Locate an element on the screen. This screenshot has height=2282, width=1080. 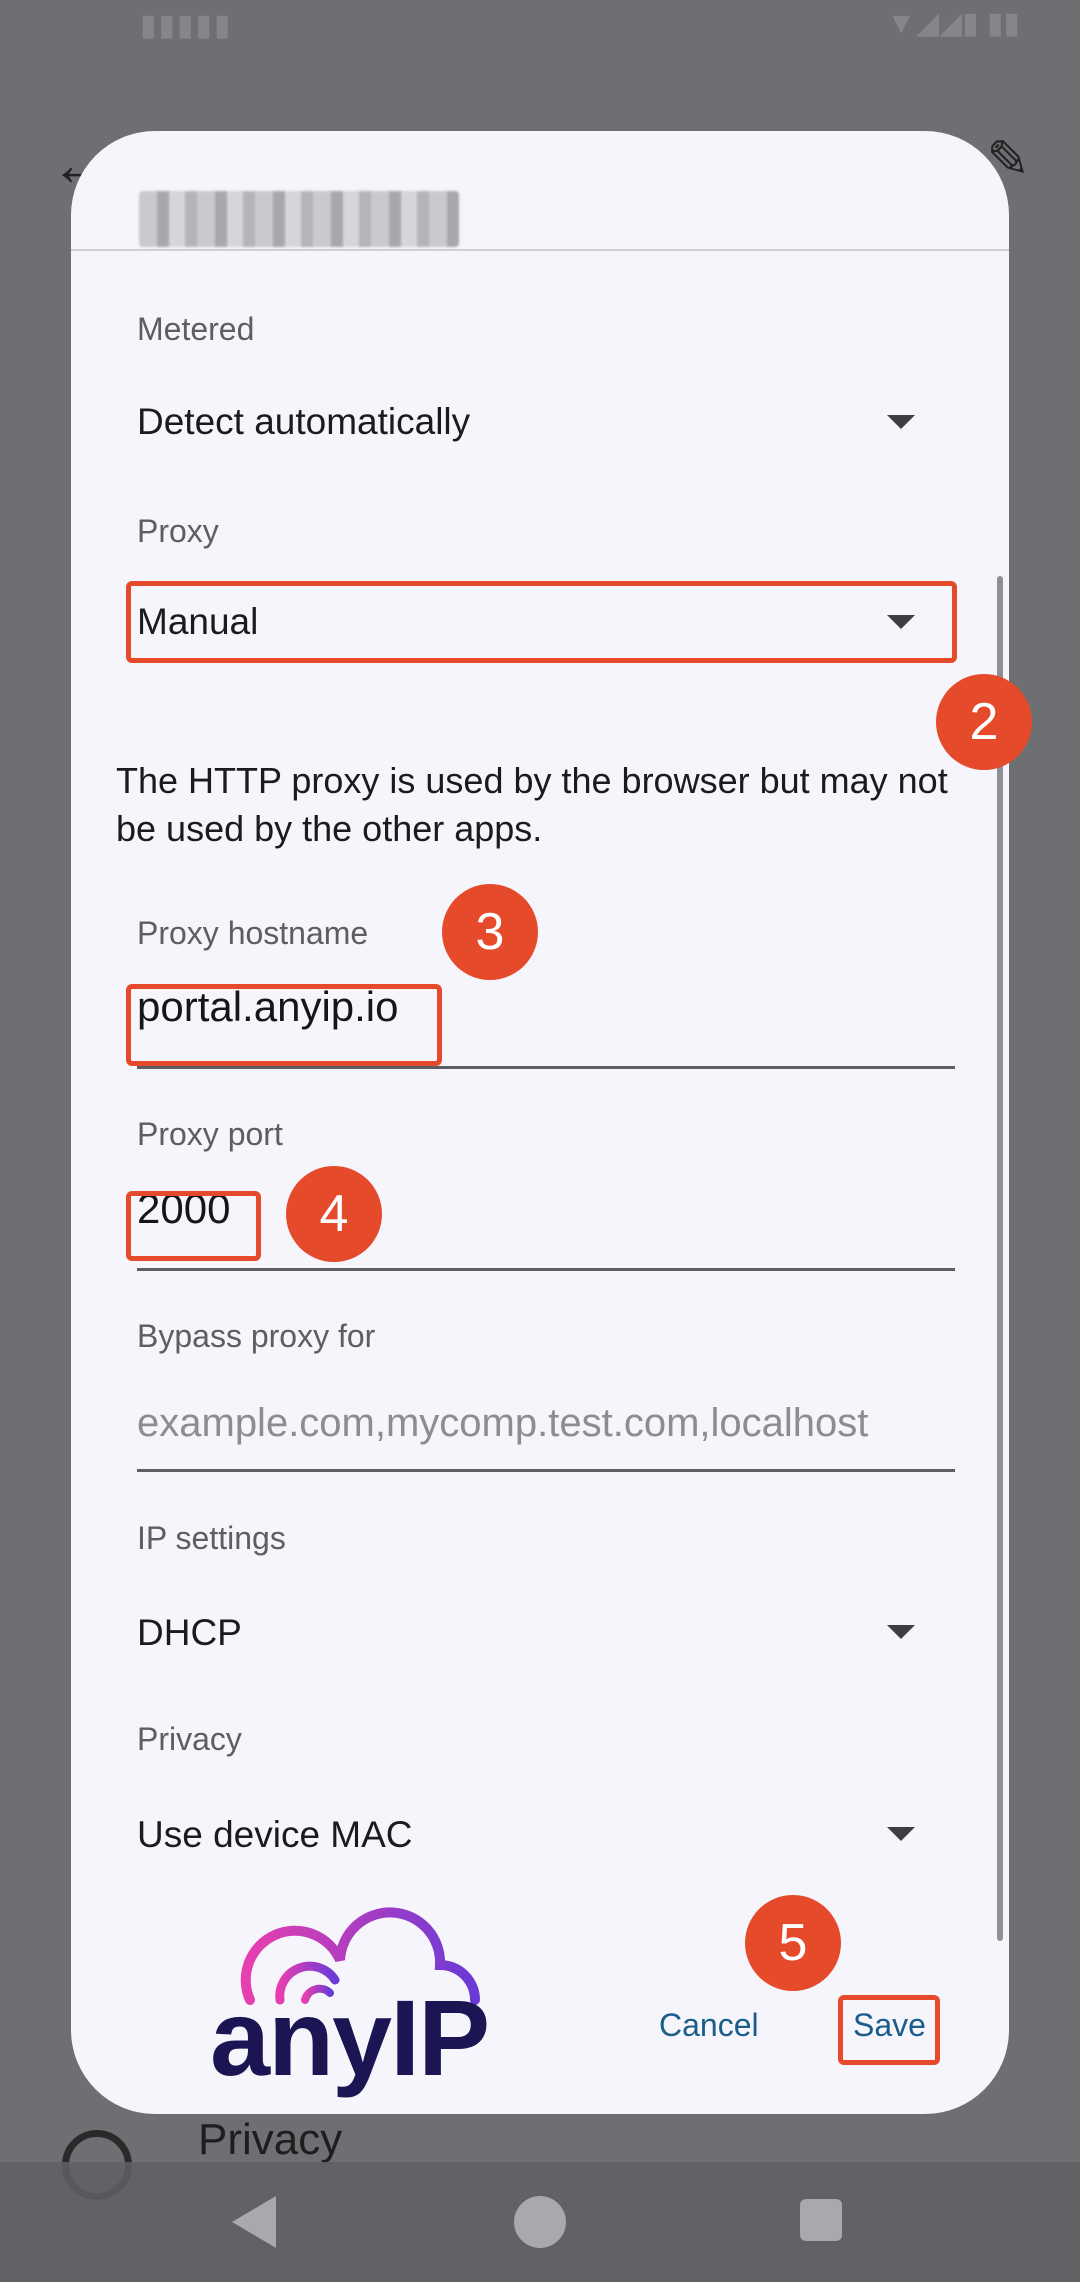
proxy-port-label: Proxy port is located at coordinates (210, 1134).